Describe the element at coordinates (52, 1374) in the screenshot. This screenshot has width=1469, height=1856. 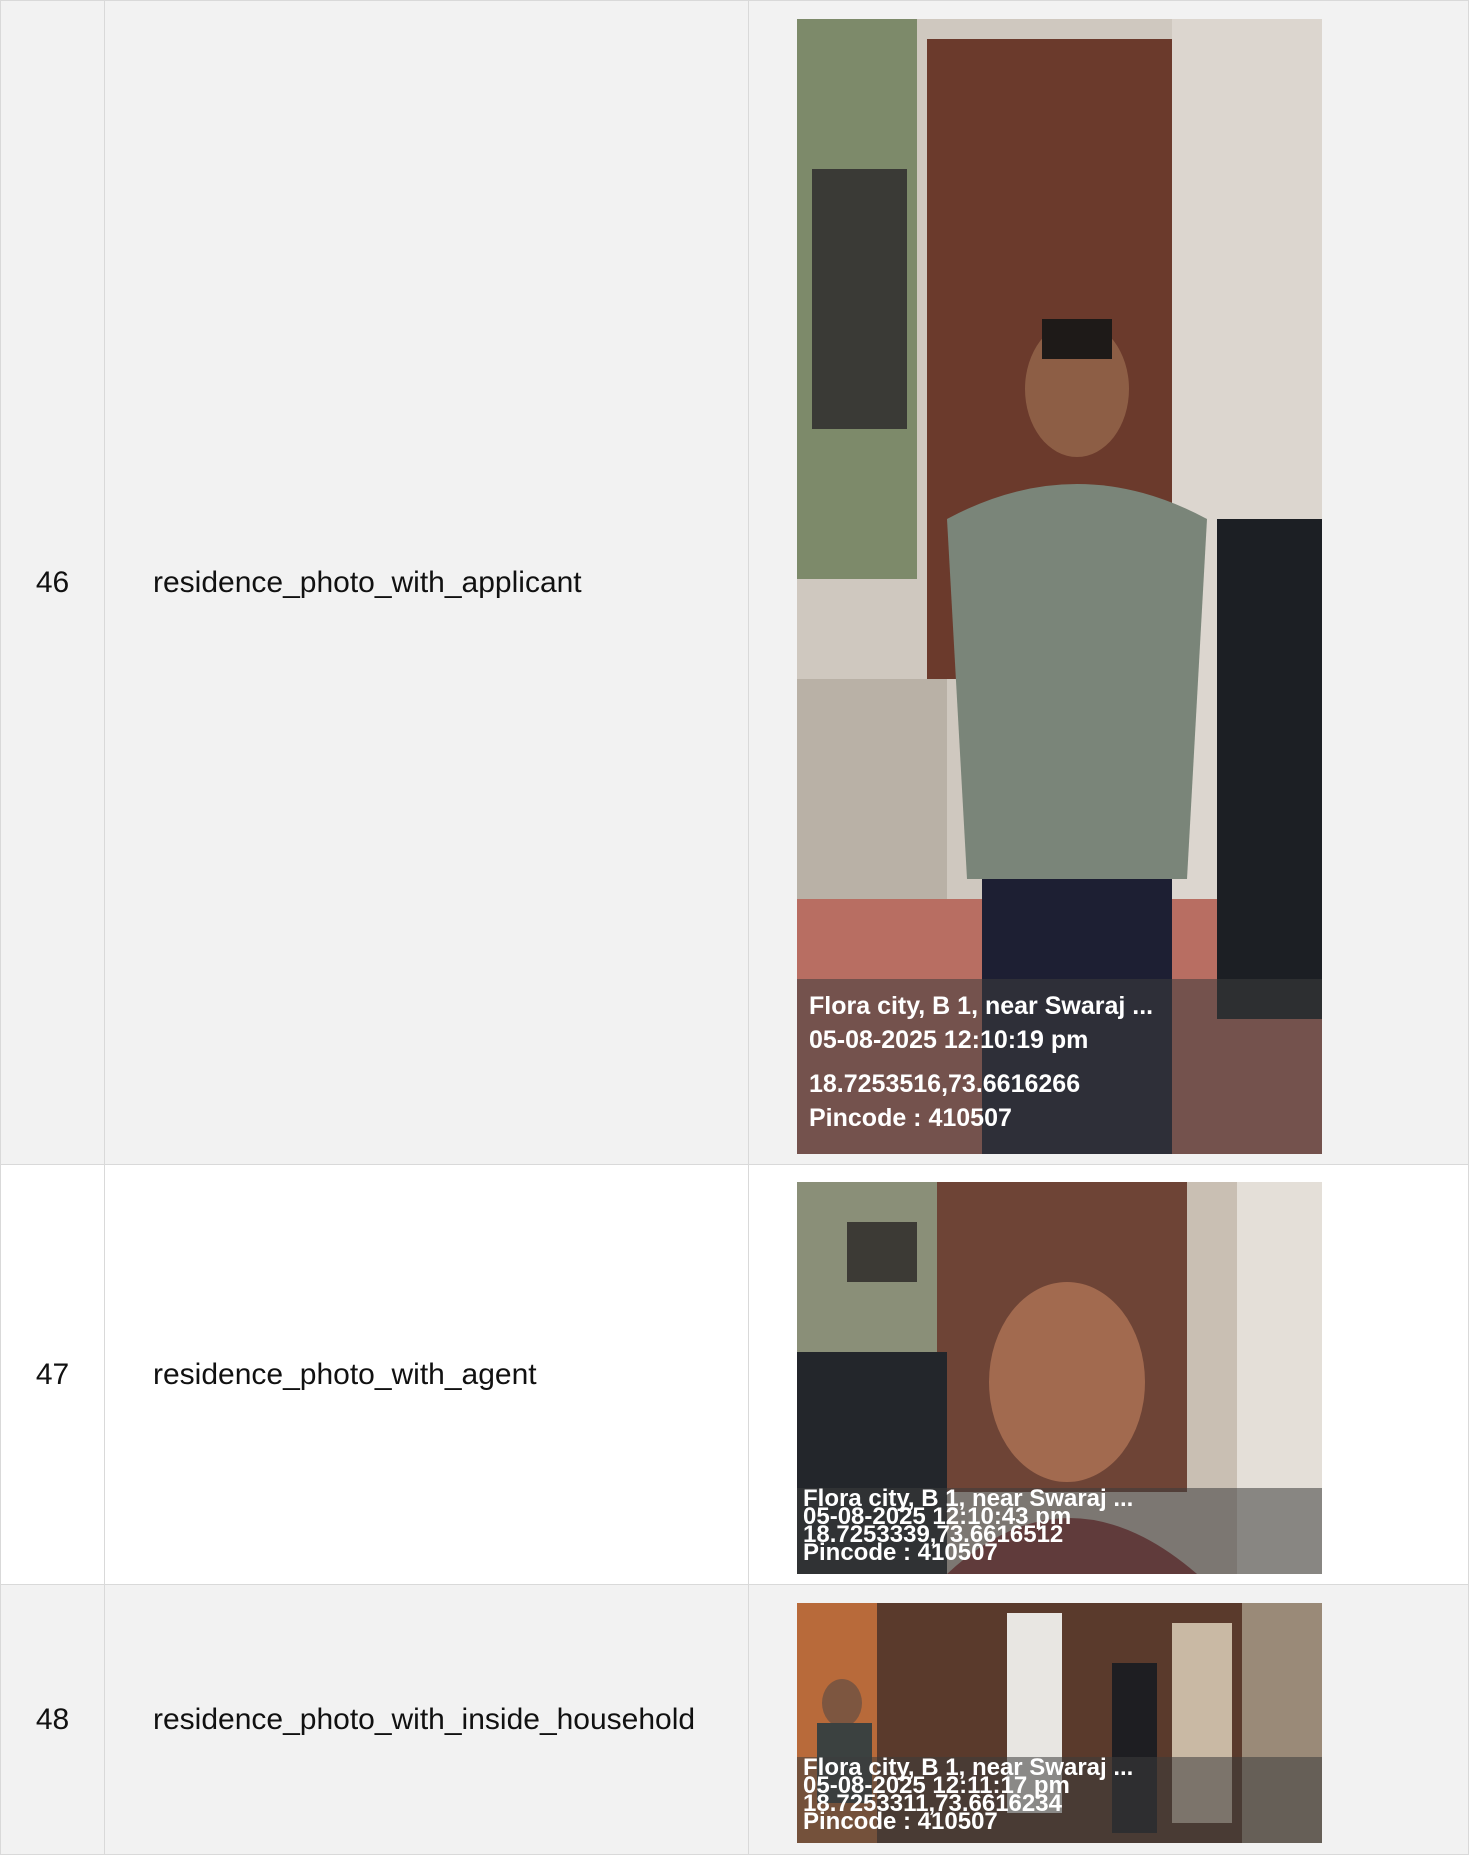
I see `row-number: 47` at that location.